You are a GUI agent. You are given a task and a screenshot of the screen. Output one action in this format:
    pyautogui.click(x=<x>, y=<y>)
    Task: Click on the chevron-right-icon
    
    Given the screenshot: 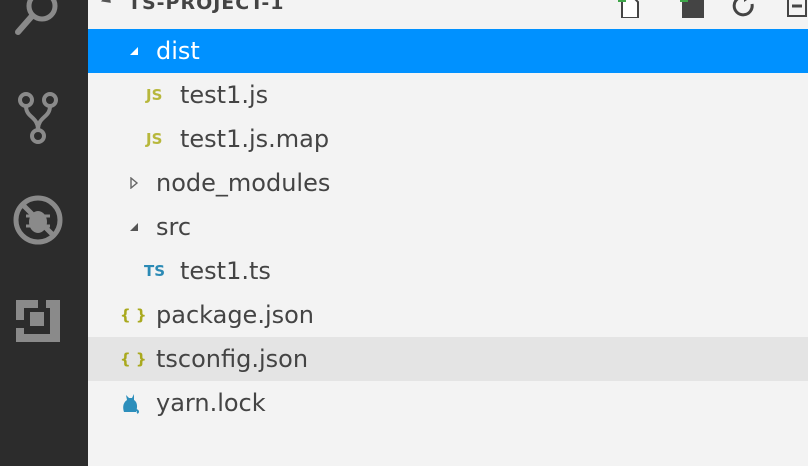 What is the action you would take?
    pyautogui.click(x=134, y=183)
    